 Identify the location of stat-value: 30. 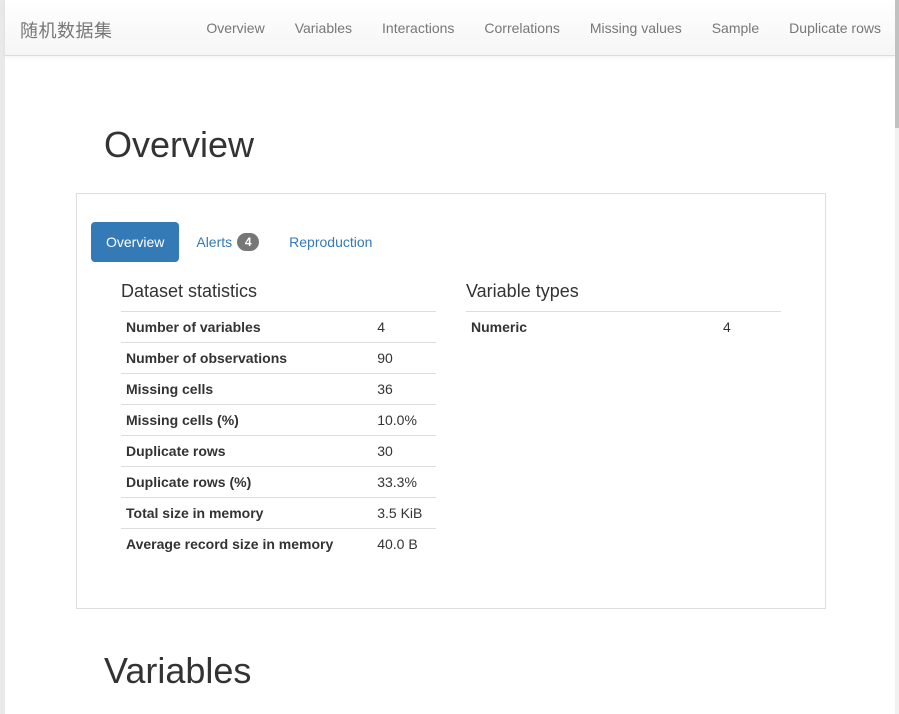
(404, 451).